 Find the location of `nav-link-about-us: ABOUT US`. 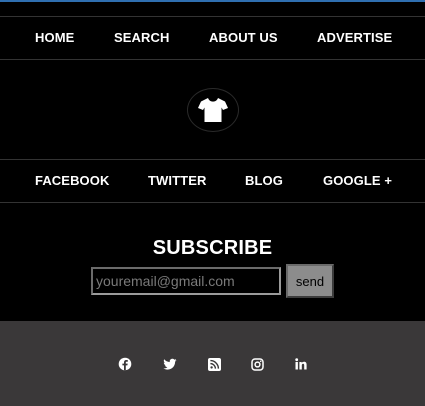

nav-link-about-us: ABOUT US is located at coordinates (243, 38).